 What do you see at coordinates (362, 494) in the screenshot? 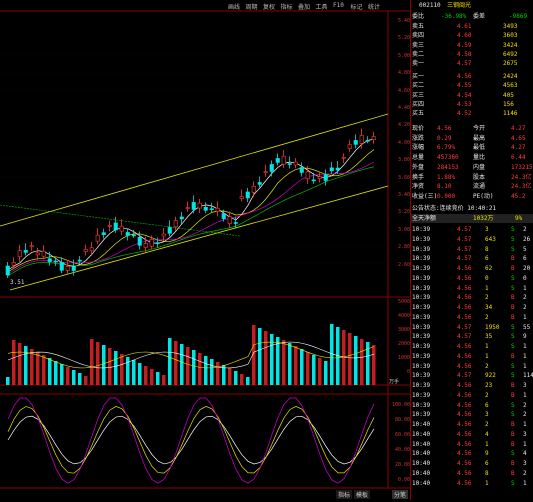
I see `tab-template: 模板` at bounding box center [362, 494].